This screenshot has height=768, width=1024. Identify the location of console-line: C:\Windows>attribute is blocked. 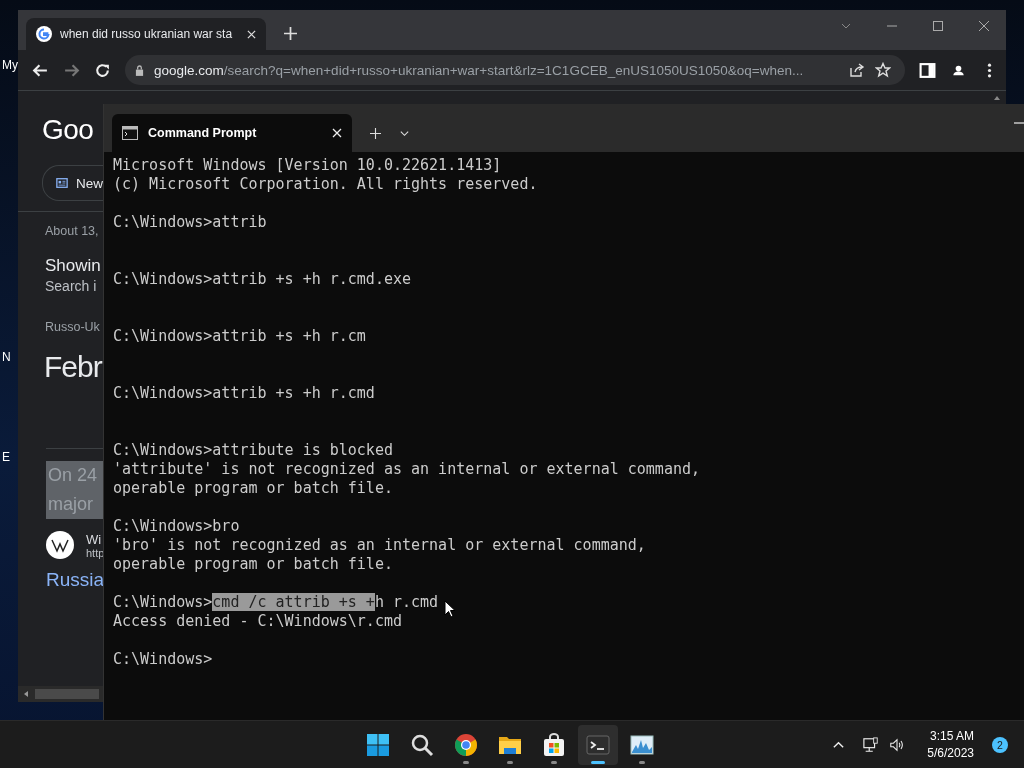
(253, 450).